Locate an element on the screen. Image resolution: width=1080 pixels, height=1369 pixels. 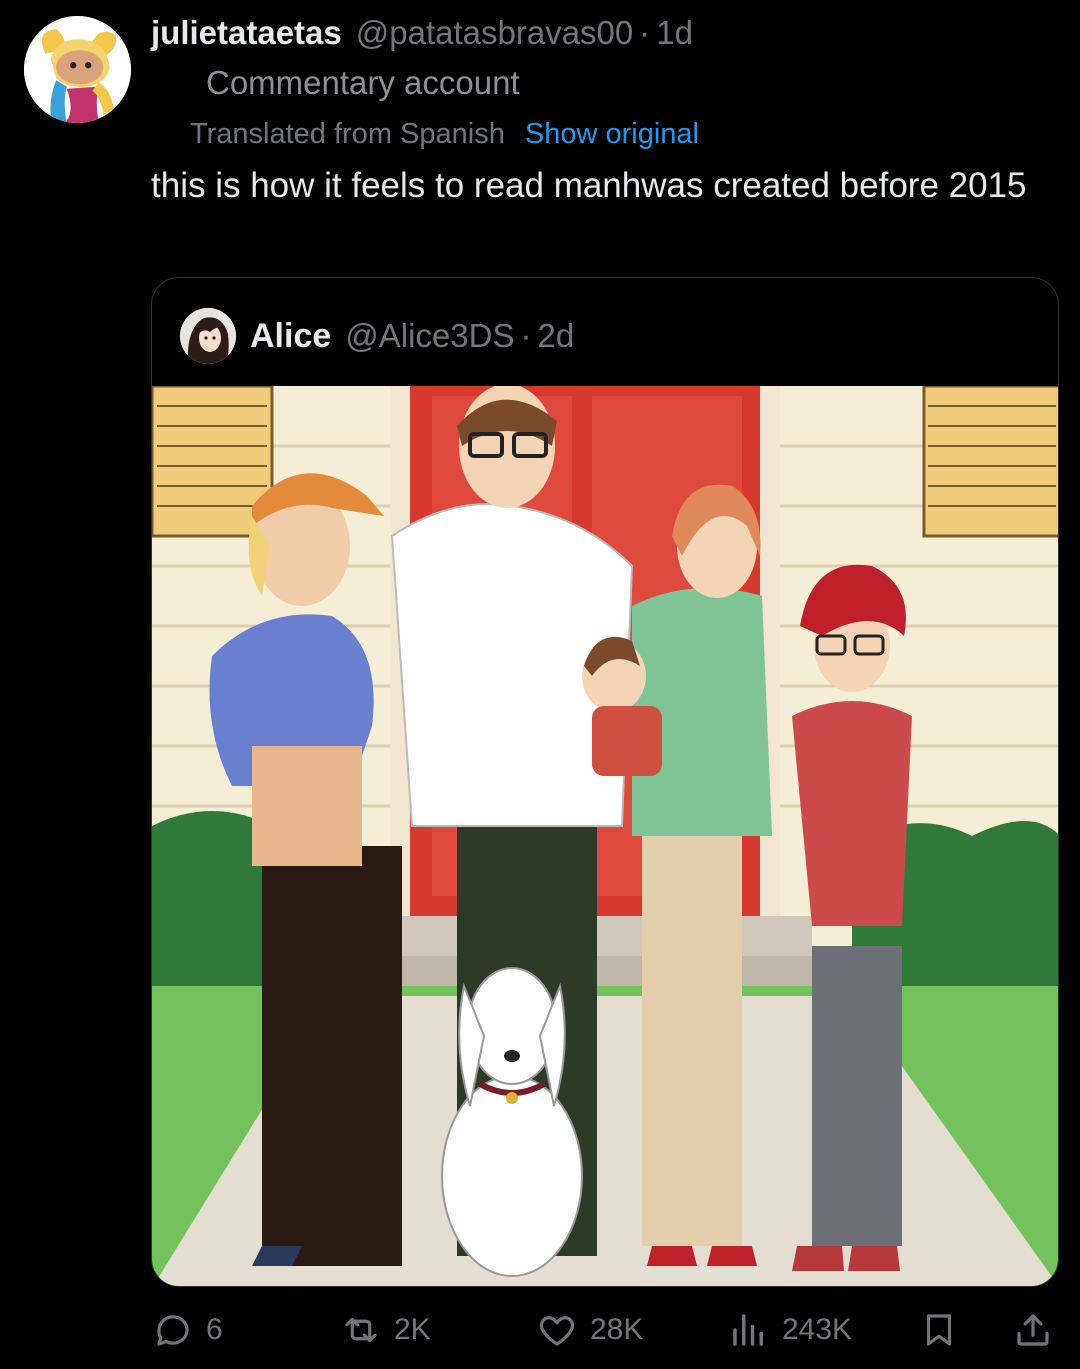
translated-from-label: Translated from Spanish is located at coordinates (347, 133).